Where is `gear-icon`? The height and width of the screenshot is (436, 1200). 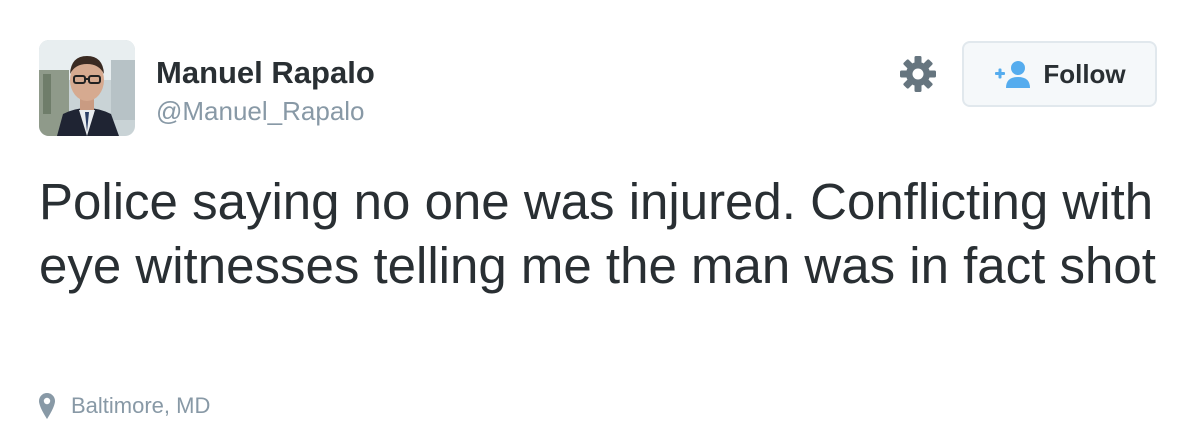 gear-icon is located at coordinates (918, 74).